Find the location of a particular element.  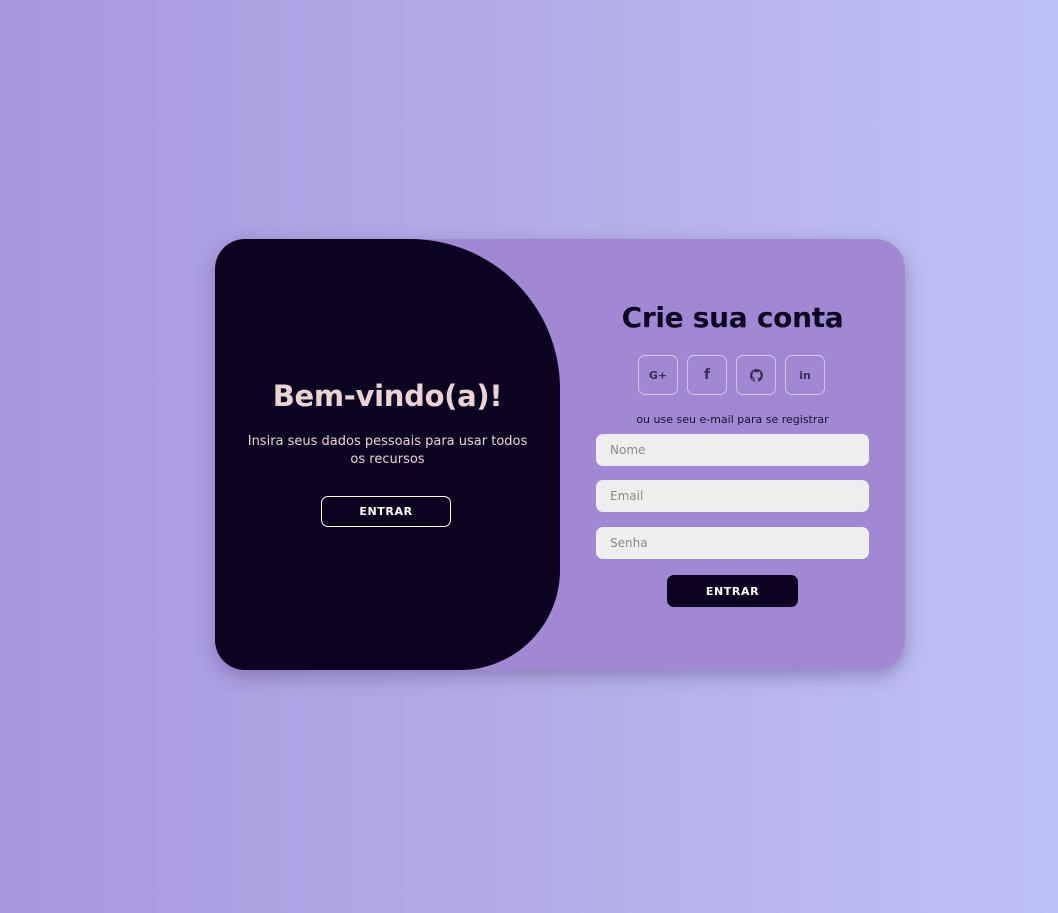

signin-toggle-button: ENTRAR is located at coordinates (386, 511).